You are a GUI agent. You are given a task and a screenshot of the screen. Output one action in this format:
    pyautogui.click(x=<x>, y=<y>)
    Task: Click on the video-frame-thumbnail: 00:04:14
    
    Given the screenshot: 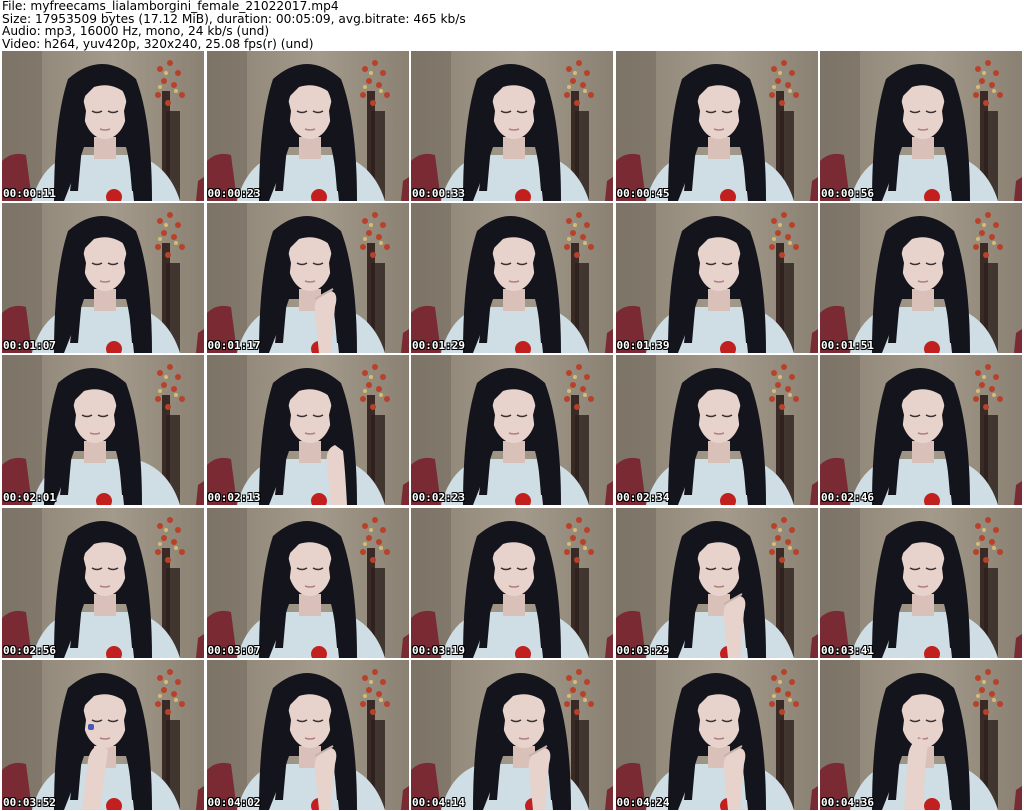 What is the action you would take?
    pyautogui.click(x=512, y=734)
    